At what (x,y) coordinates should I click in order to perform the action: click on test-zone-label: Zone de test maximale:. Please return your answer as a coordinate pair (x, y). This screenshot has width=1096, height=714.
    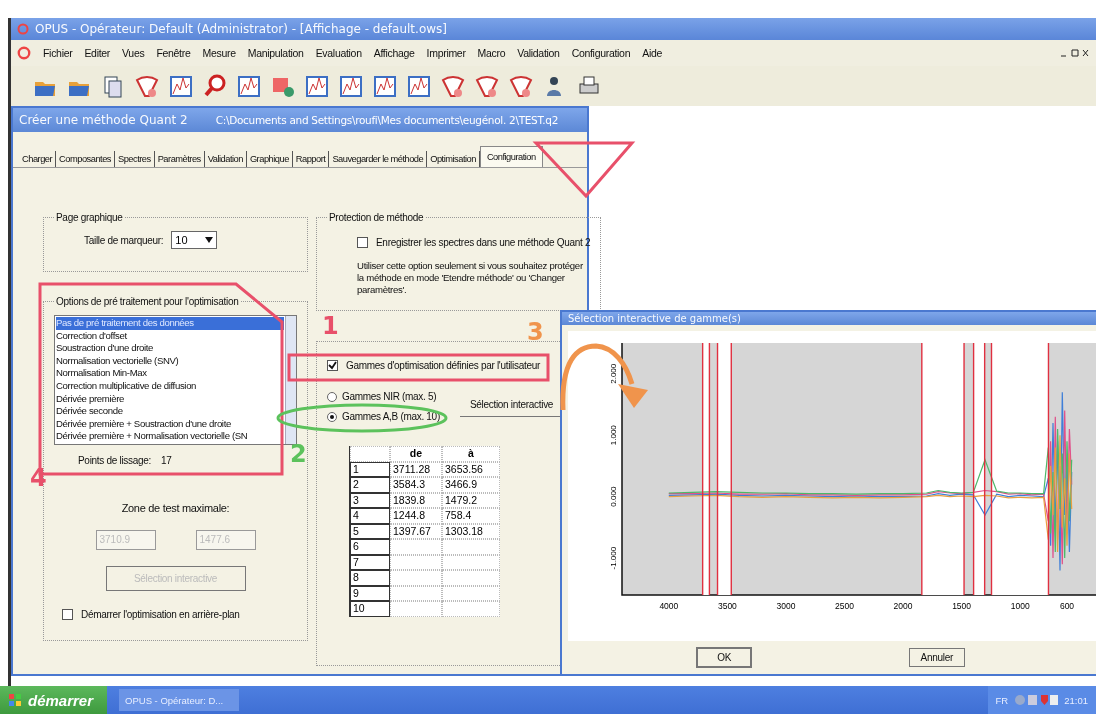
    Looking at the image, I should click on (175, 507).